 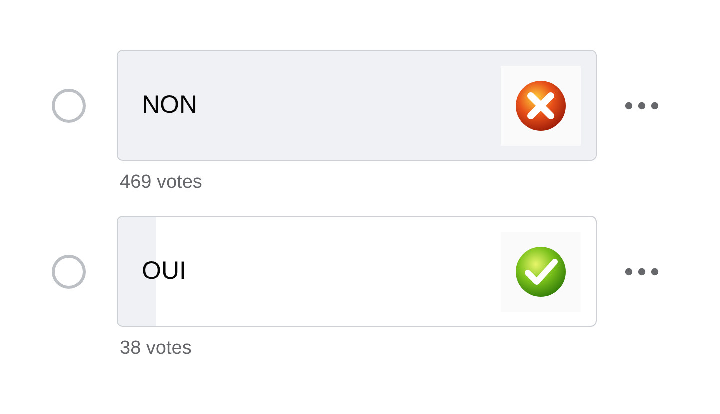 What do you see at coordinates (156, 349) in the screenshot?
I see `vote-count: 38 votes` at bounding box center [156, 349].